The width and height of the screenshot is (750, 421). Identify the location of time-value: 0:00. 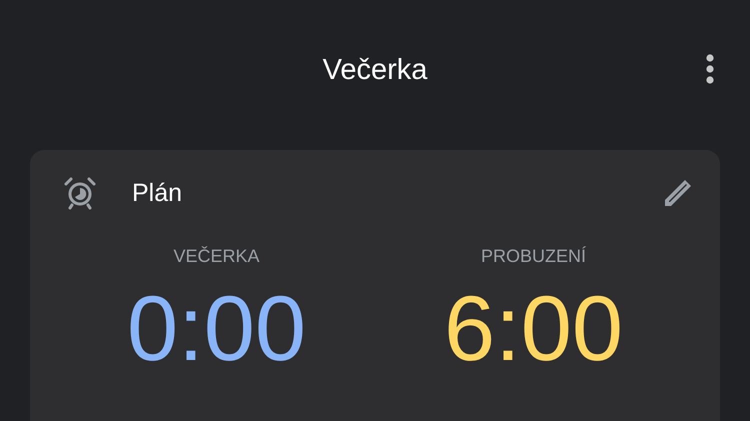
(216, 329).